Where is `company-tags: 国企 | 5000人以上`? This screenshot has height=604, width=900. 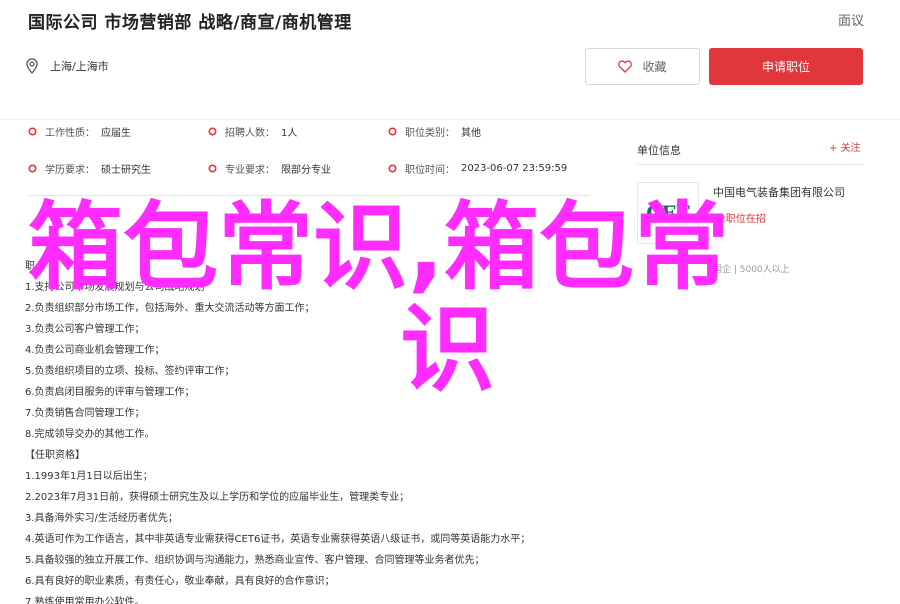 company-tags: 国企 | 5000人以上 is located at coordinates (751, 270).